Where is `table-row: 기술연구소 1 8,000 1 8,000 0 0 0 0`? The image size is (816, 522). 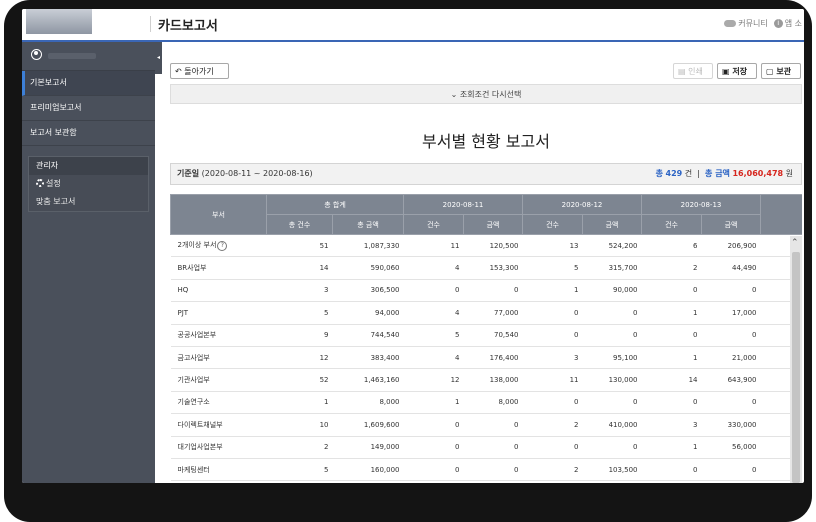 table-row: 기술연구소 1 8,000 1 8,000 0 0 0 0 is located at coordinates (486, 403).